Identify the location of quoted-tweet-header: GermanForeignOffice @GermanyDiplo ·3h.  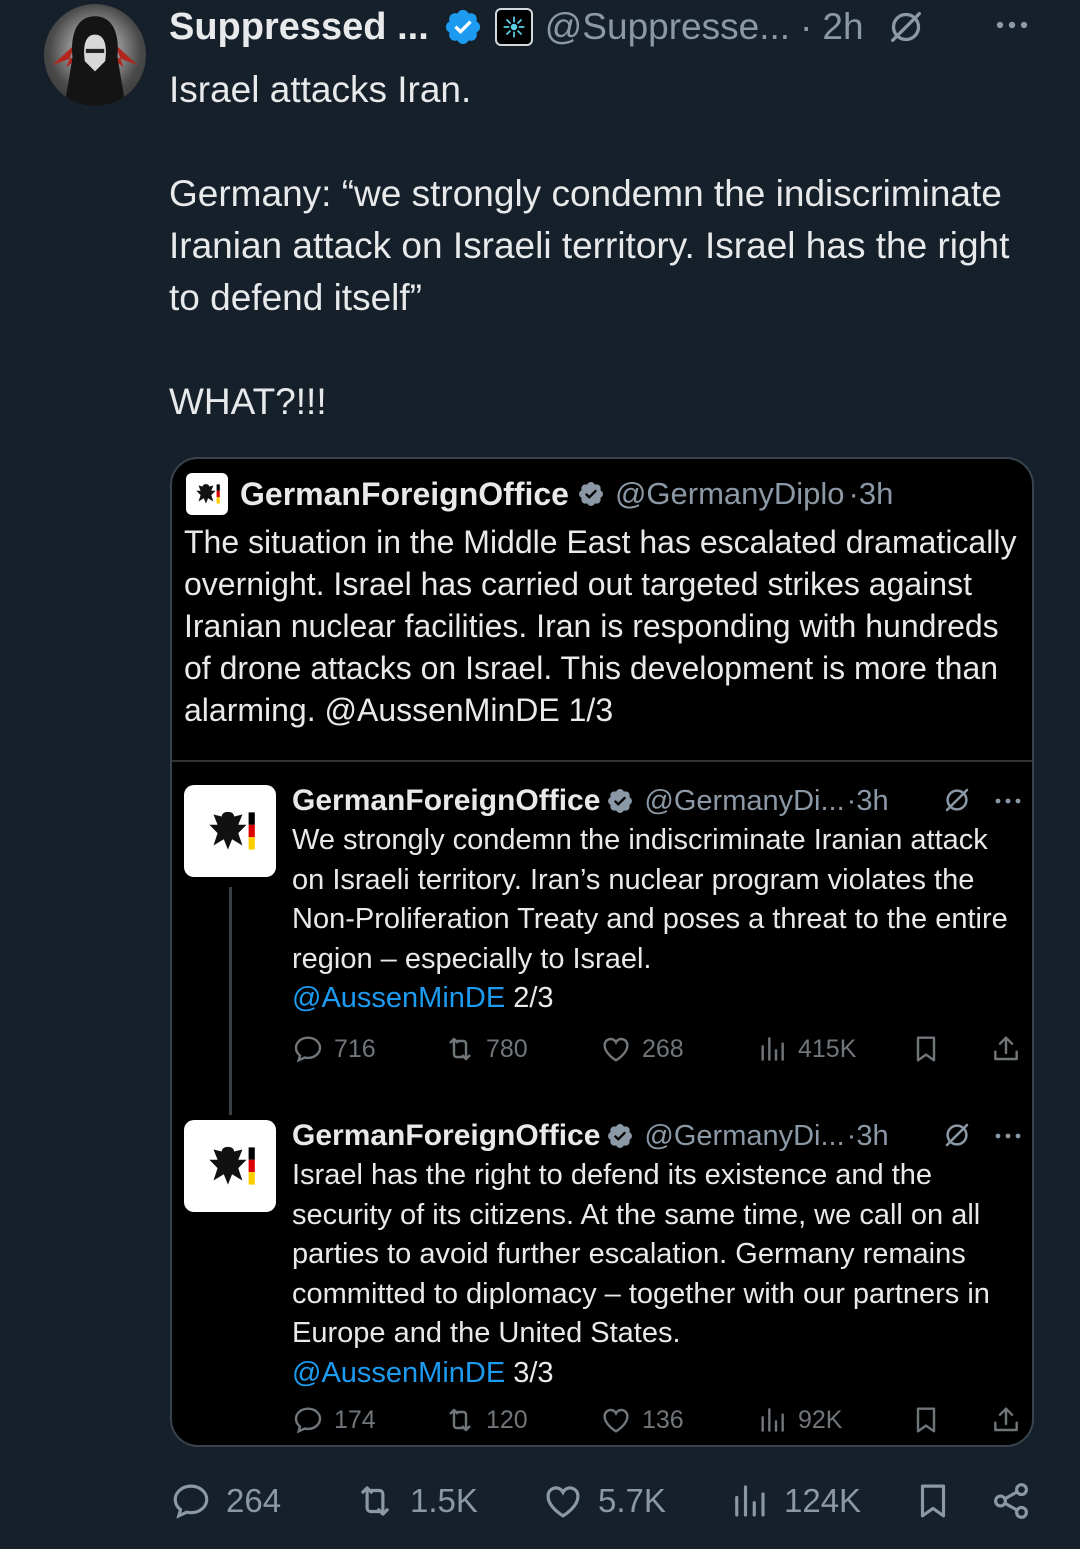
(539, 494).